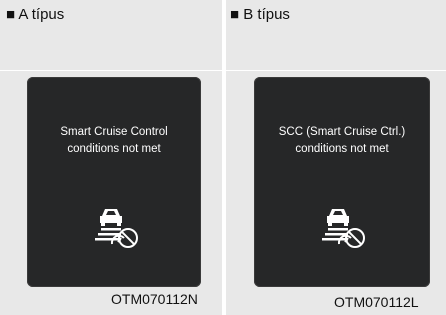 This screenshot has height=315, width=446. I want to click on panel-title: ■ B típus, so click(260, 14).